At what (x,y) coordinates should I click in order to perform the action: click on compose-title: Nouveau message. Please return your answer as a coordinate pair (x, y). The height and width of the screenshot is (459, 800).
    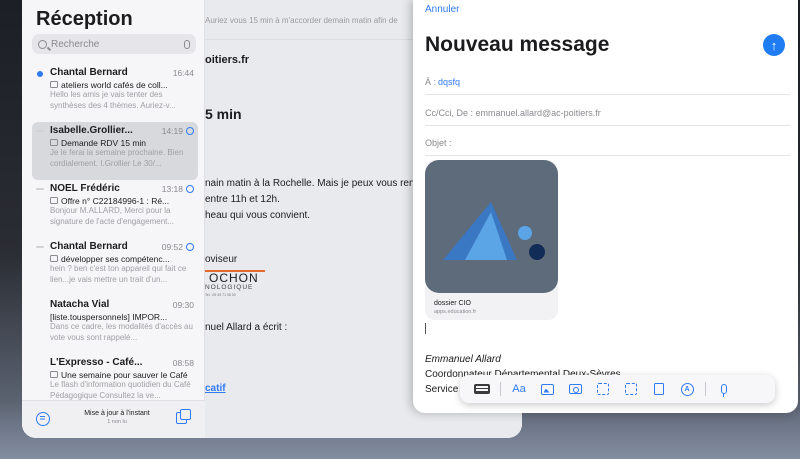
    Looking at the image, I should click on (517, 44).